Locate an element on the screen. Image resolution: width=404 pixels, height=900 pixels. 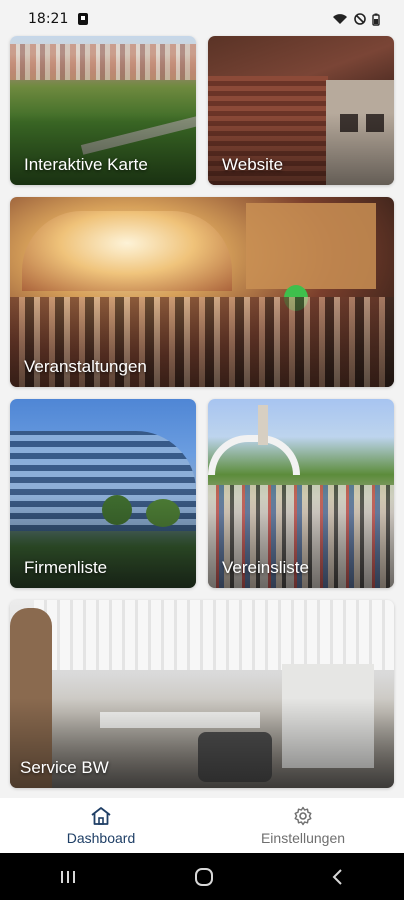
tile-firmenliste: Firmenliste is located at coordinates (103, 493).